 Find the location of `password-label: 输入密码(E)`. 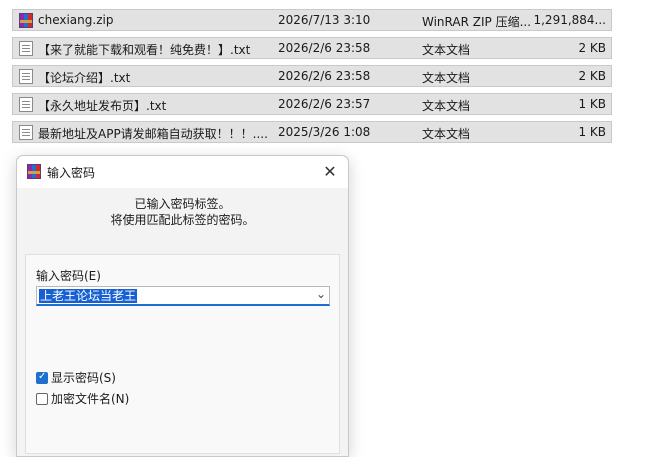

password-label: 输入密码(E) is located at coordinates (68, 276).